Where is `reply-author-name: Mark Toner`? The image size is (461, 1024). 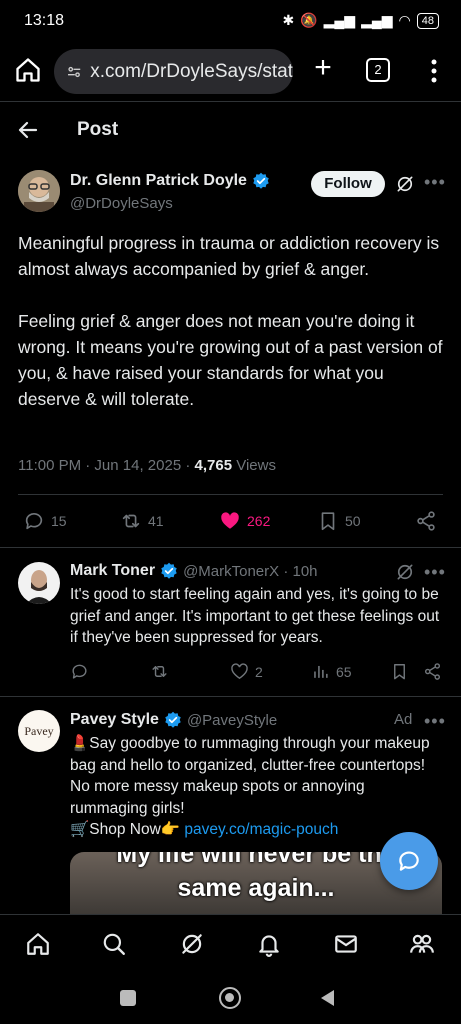
reply-author-name: Mark Toner is located at coordinates (112, 571).